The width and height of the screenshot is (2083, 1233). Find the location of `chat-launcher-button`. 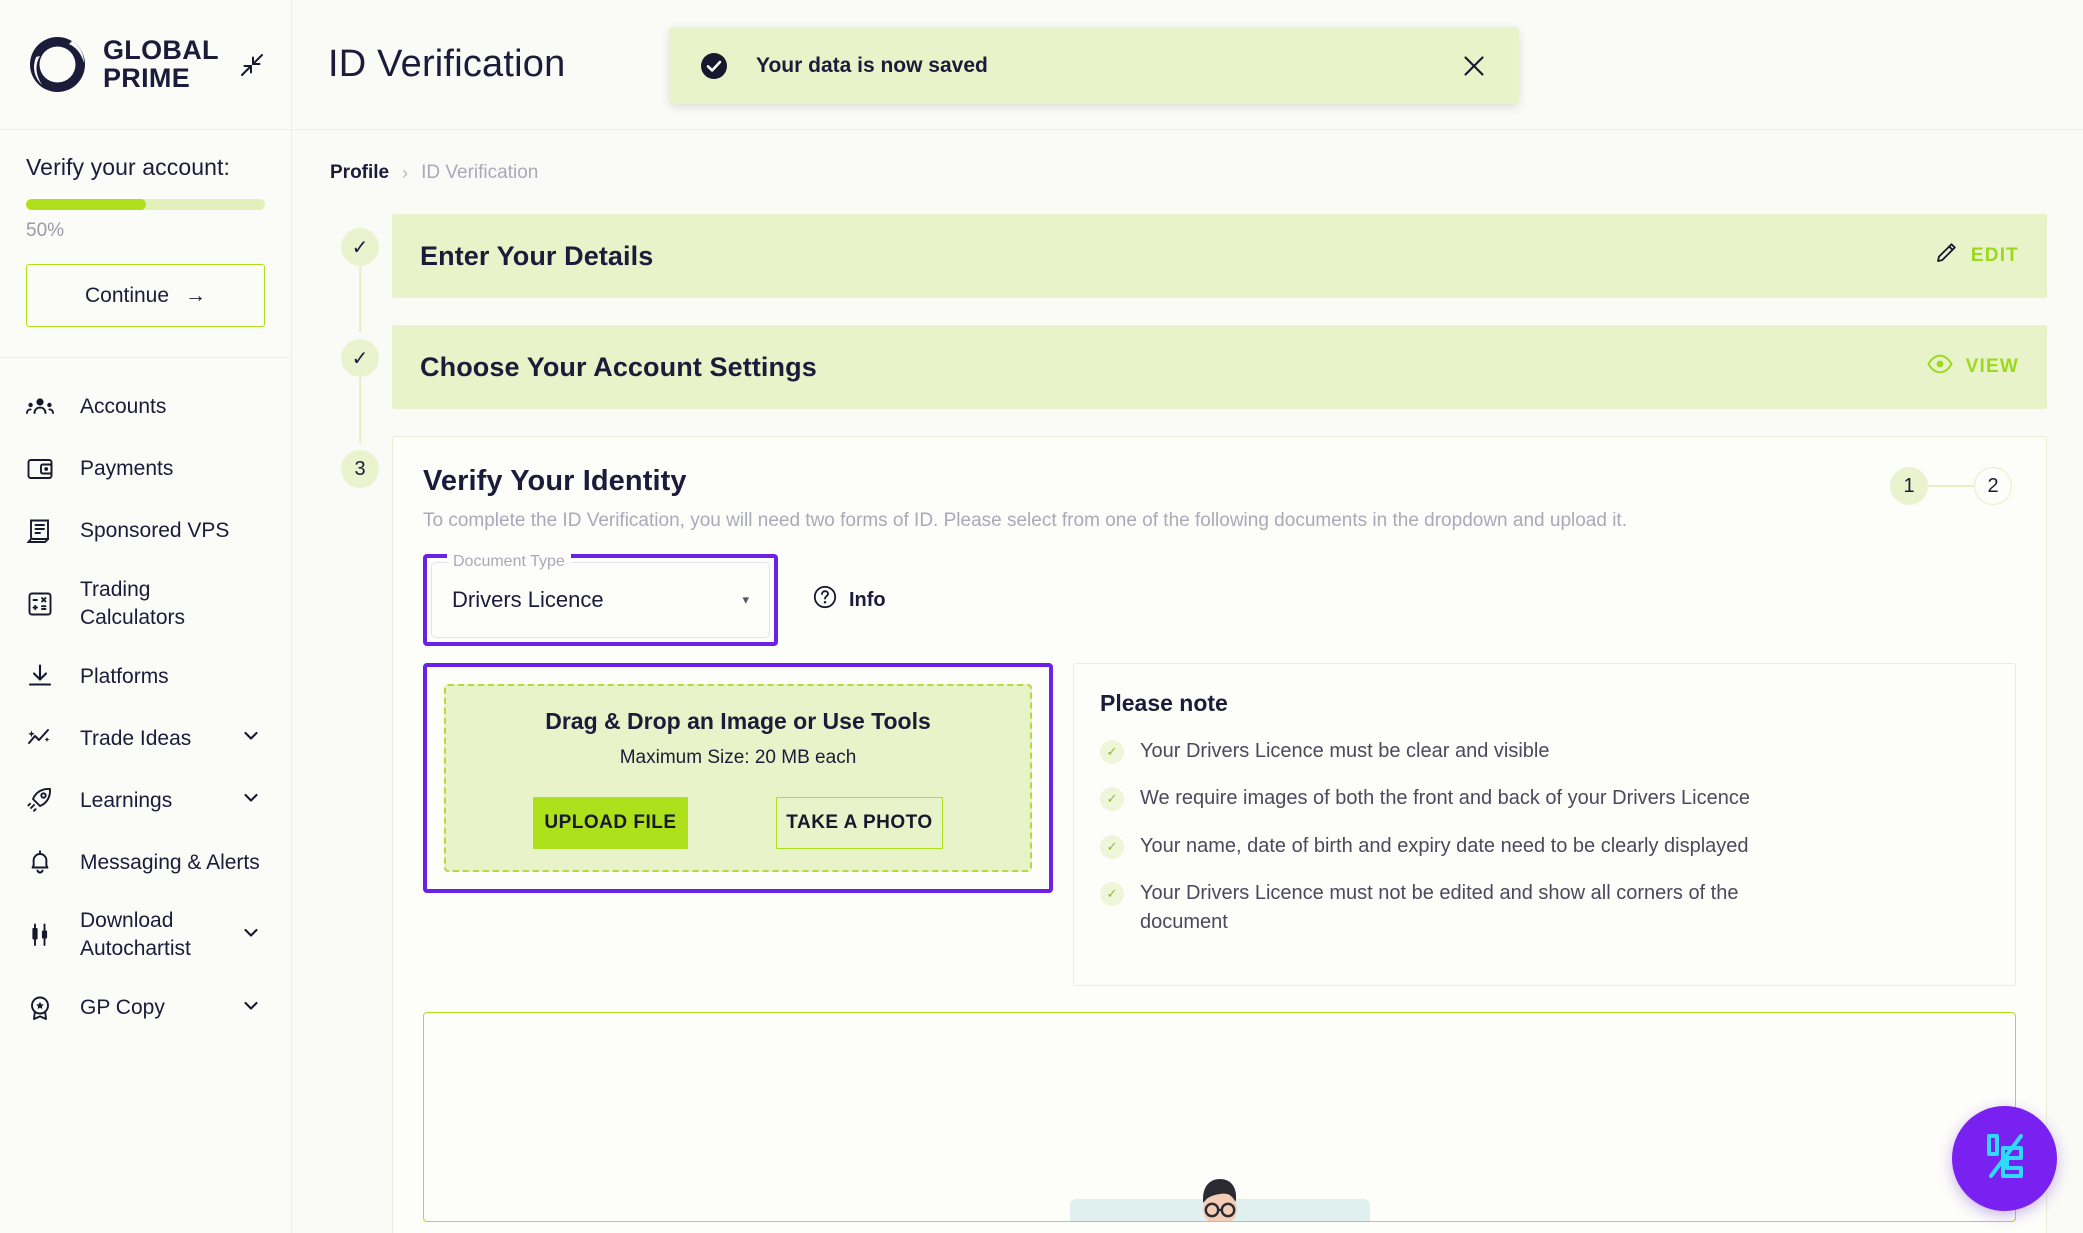

chat-launcher-button is located at coordinates (2004, 1158).